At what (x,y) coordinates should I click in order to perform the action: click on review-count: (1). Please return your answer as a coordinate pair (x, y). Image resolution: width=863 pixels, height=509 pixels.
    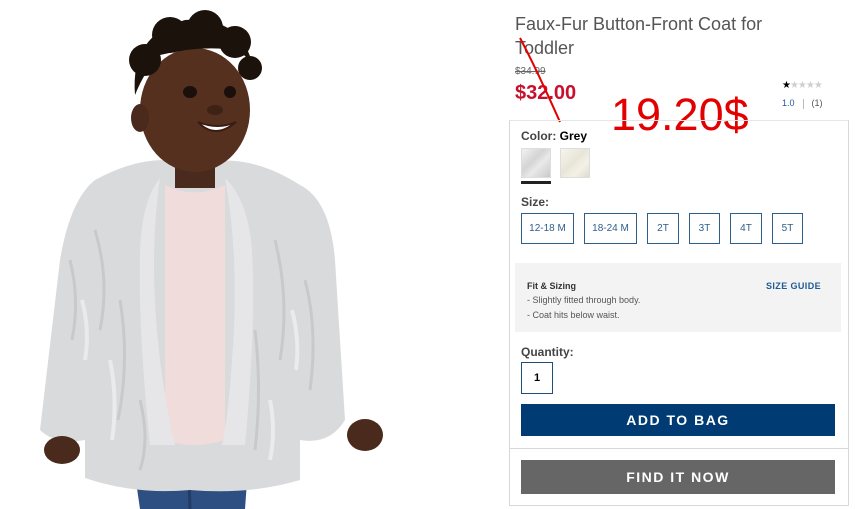
    Looking at the image, I should click on (817, 103).